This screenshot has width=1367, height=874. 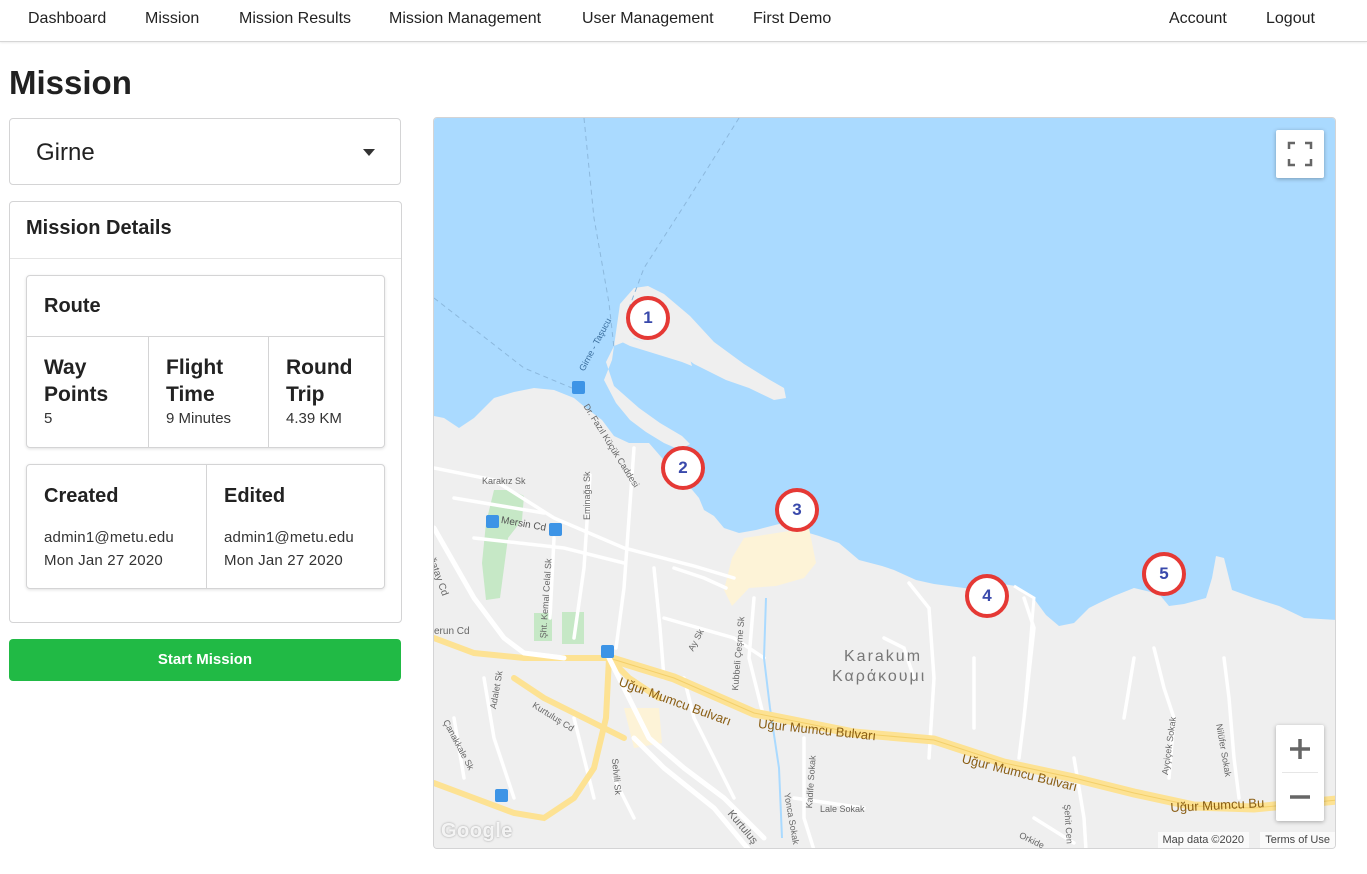 I want to click on created-date: Mon Jan 27 2020, so click(x=103, y=560).